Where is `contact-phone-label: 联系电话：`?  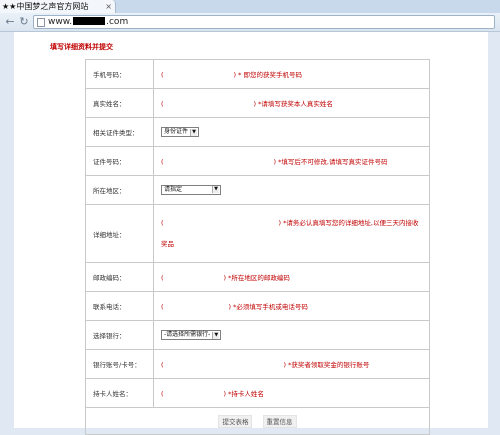
contact-phone-label: 联系电话： is located at coordinates (119, 306).